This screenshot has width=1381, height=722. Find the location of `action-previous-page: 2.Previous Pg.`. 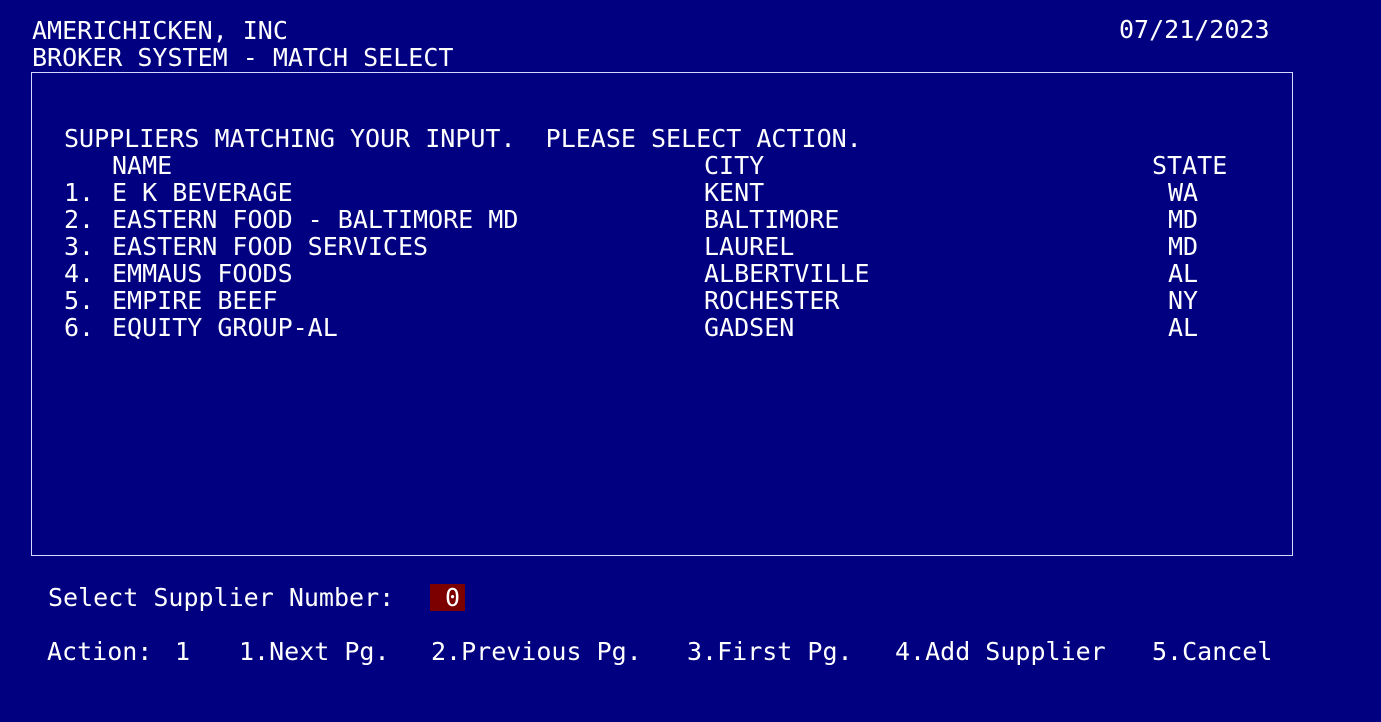

action-previous-page: 2.Previous Pg. is located at coordinates (536, 651).